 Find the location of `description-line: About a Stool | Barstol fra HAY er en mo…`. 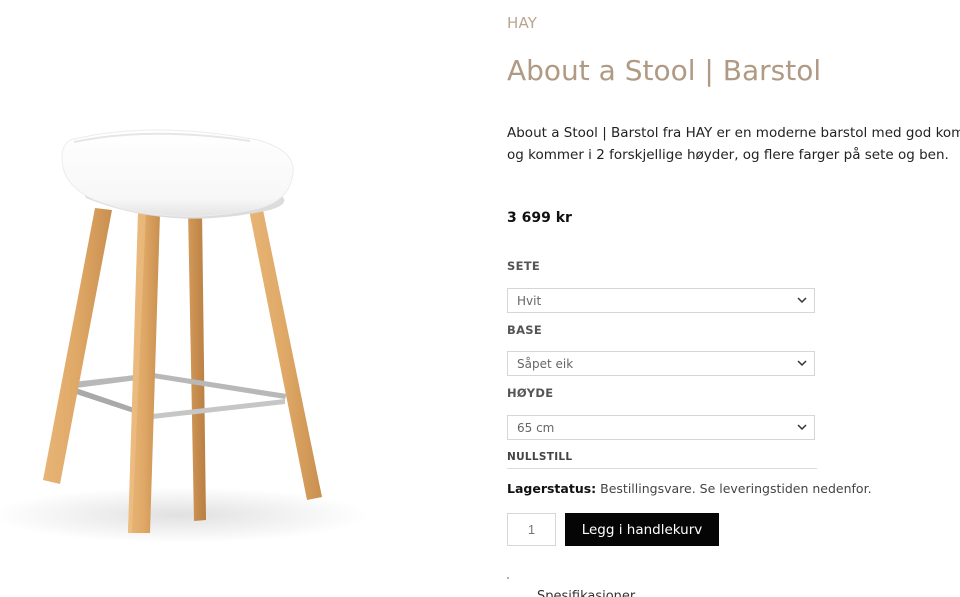

description-line: About a Stool | Barstol fra HAY er en mo… is located at coordinates (733, 133).